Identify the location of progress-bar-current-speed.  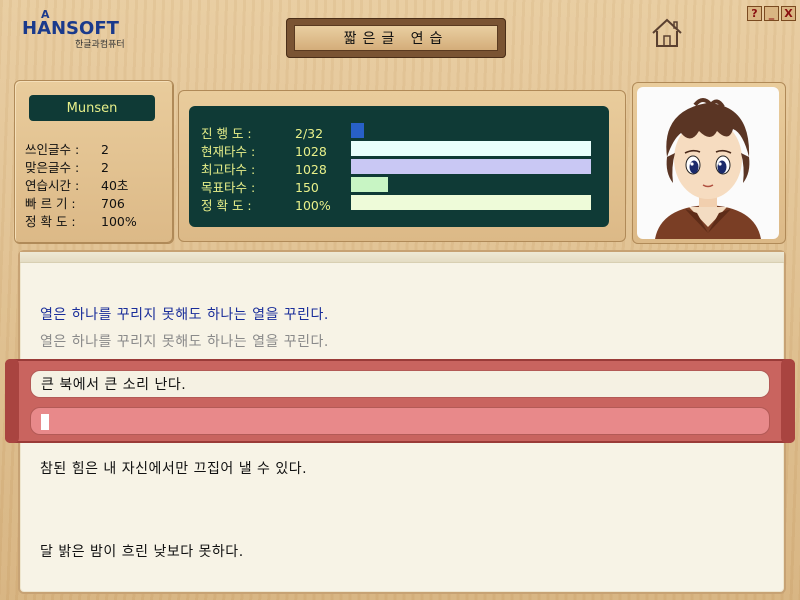
(471, 148).